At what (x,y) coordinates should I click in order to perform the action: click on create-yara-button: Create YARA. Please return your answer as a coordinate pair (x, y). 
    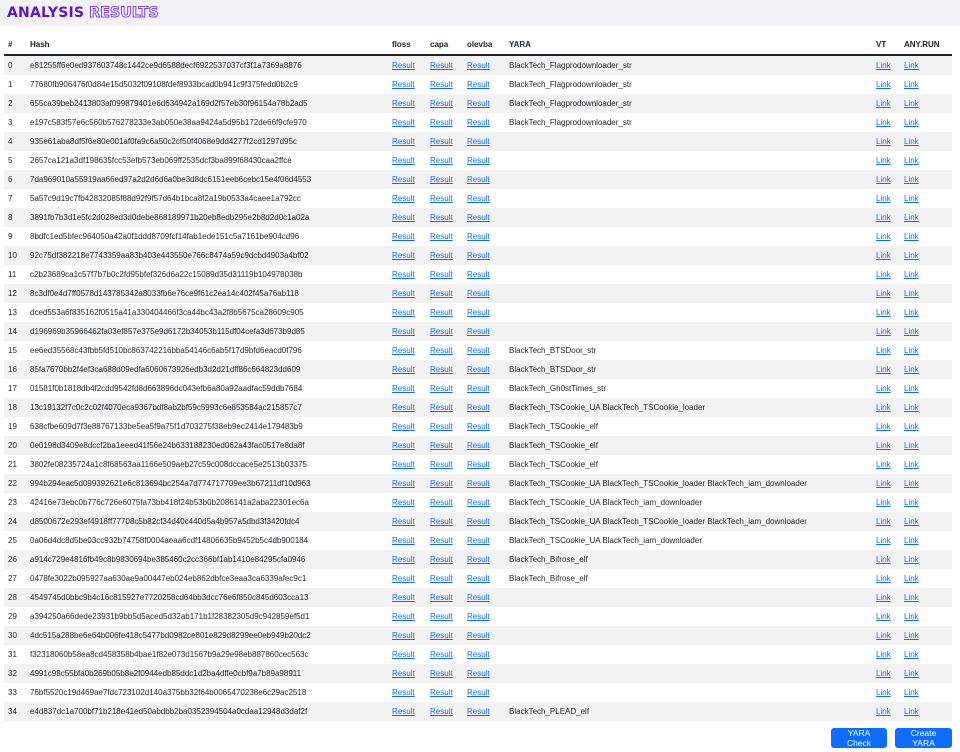
    Looking at the image, I should click on (923, 738).